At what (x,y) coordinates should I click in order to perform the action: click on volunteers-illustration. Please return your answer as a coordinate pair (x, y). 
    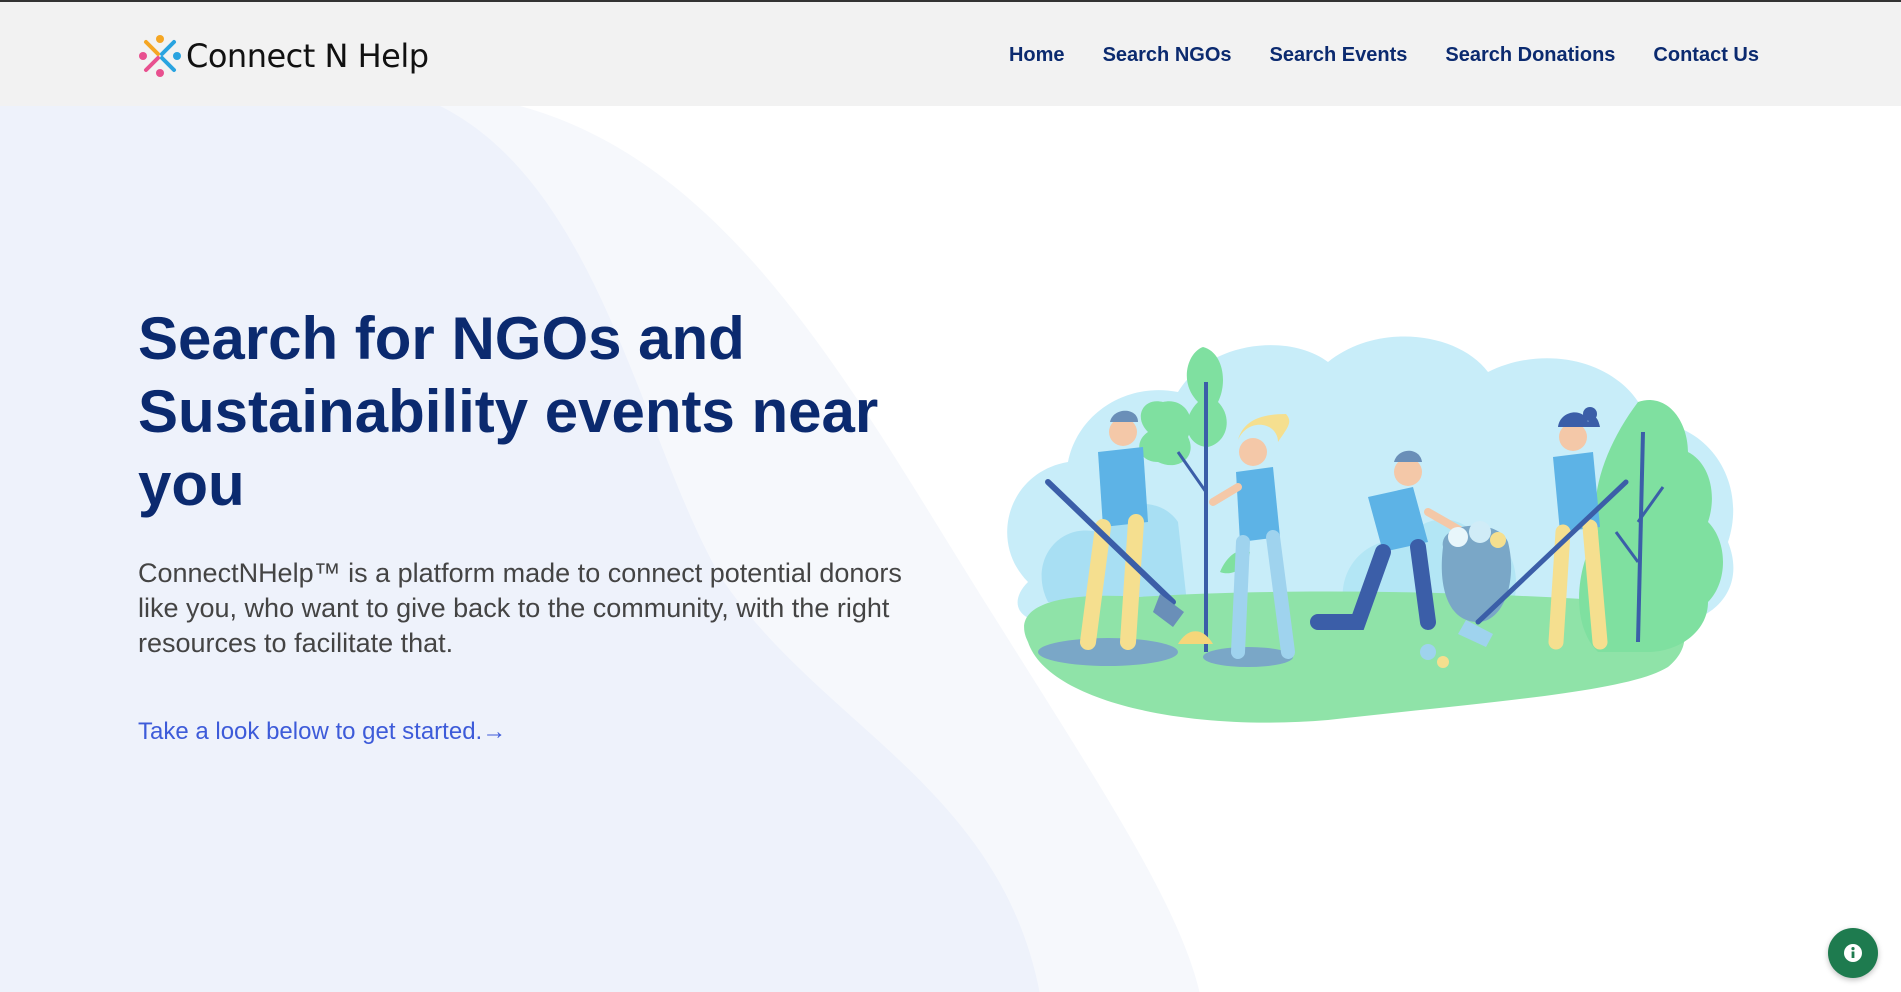
    Looking at the image, I should click on (1370, 529).